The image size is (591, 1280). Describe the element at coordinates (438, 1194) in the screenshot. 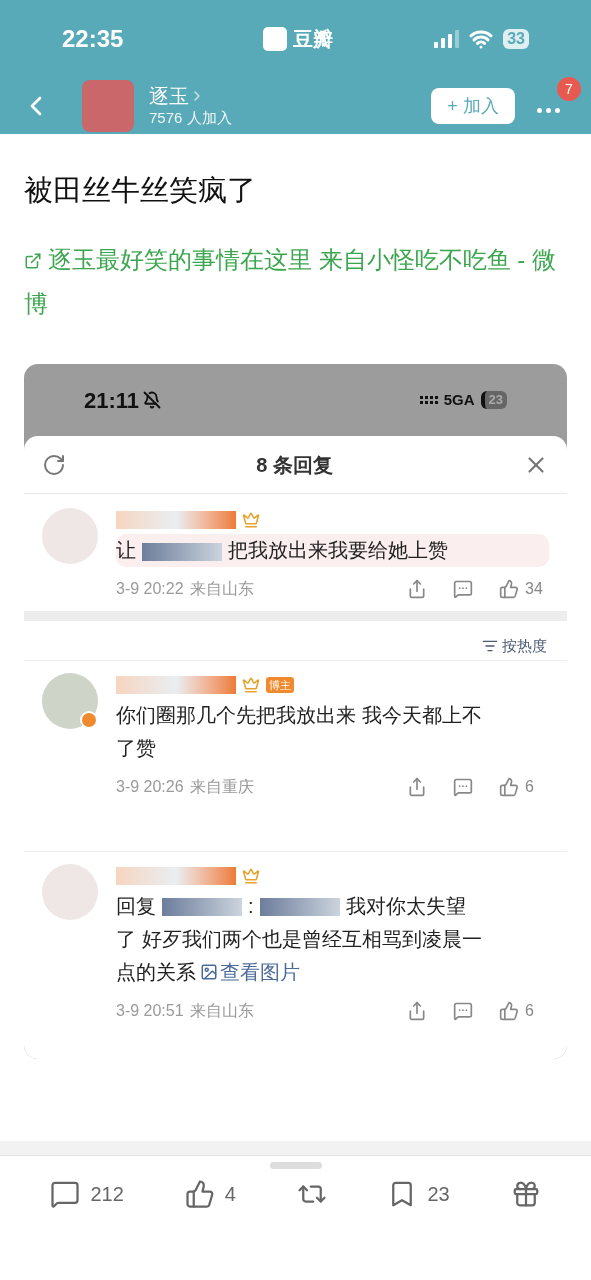

I see `action-count: 23` at that location.